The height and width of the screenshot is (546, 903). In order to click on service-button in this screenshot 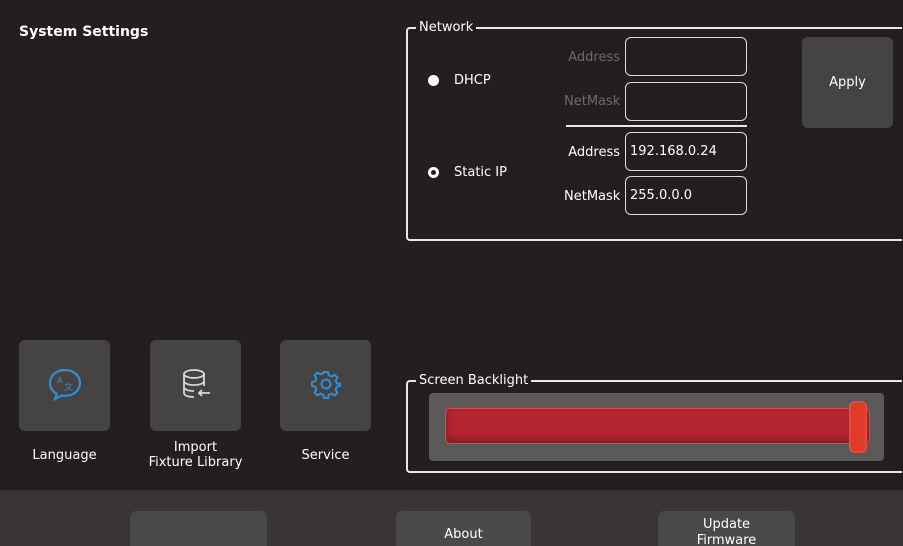, I will do `click(325, 385)`.